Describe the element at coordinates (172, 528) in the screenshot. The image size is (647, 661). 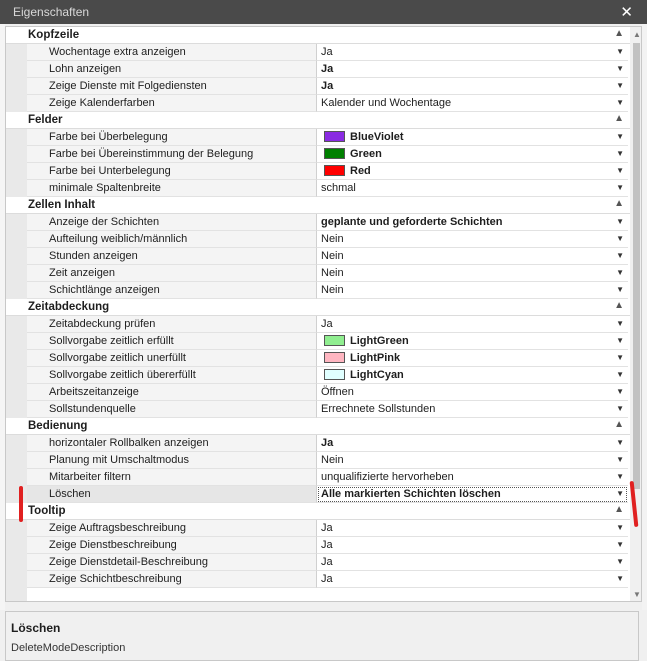
I see `property-name-cell: Zeige Auftragsbeschreibung` at that location.